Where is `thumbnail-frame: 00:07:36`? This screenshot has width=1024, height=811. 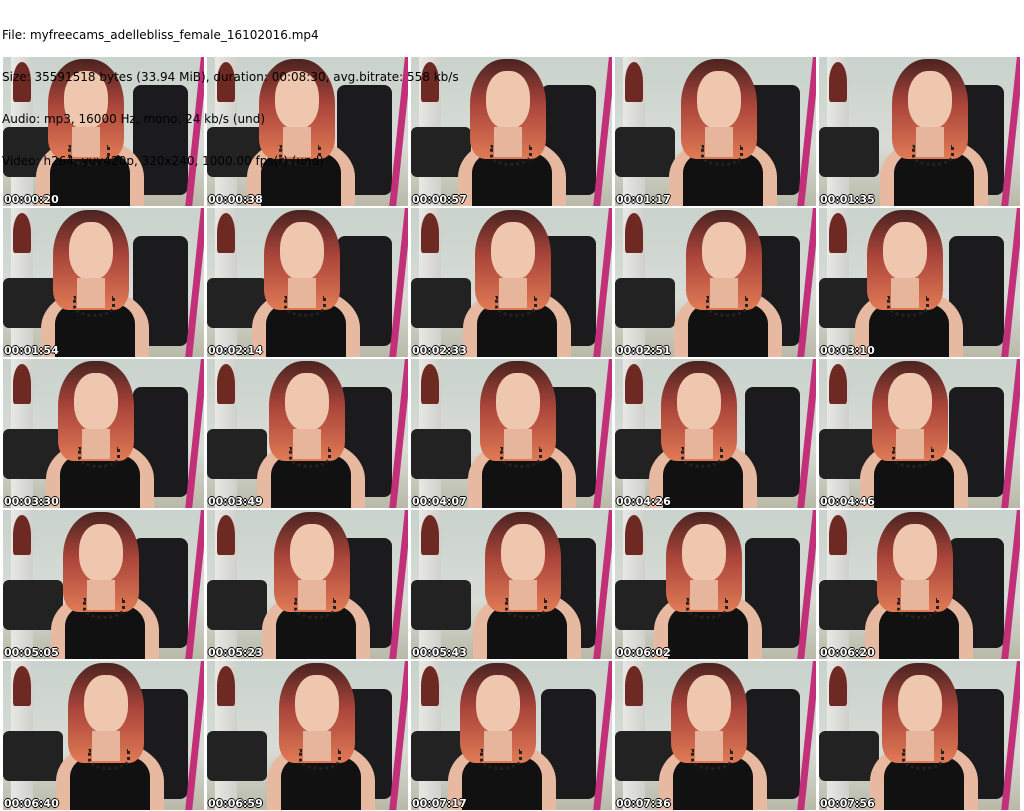
thumbnail-frame: 00:07:36 is located at coordinates (715, 735).